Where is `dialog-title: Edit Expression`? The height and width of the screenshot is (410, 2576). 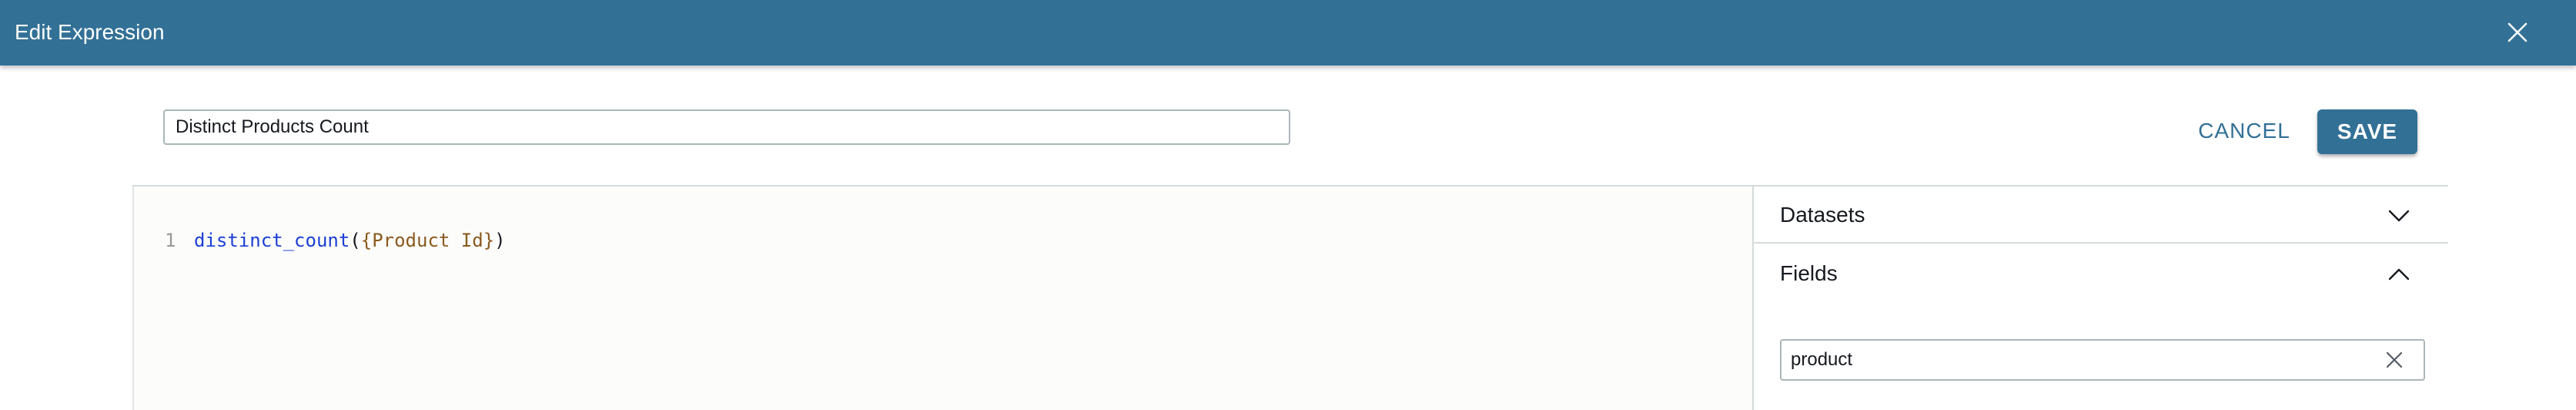 dialog-title: Edit Expression is located at coordinates (90, 32).